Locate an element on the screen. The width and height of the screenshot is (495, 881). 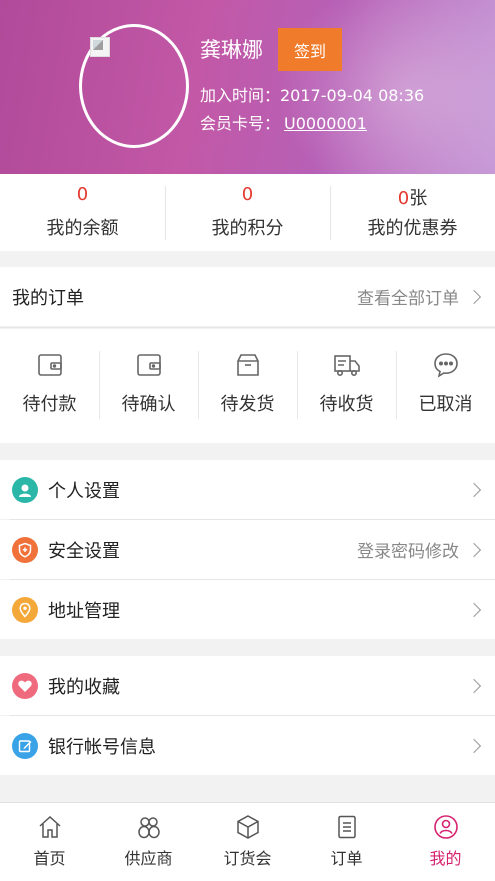
tab-orders: 订单 is located at coordinates (346, 842).